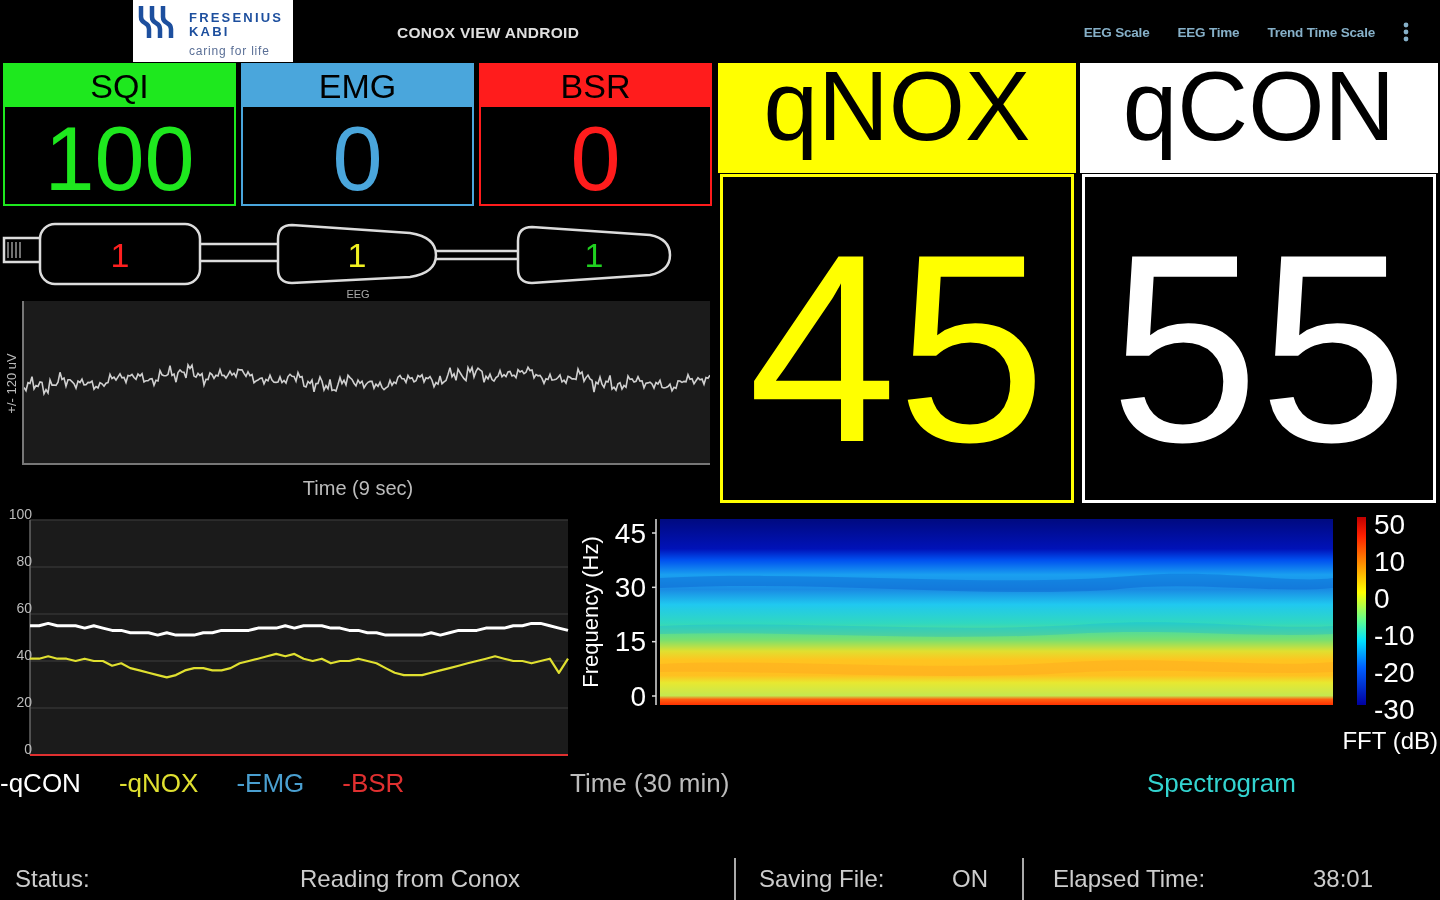  What do you see at coordinates (1394, 672) in the screenshot?
I see `scale-tick-label: -20` at bounding box center [1394, 672].